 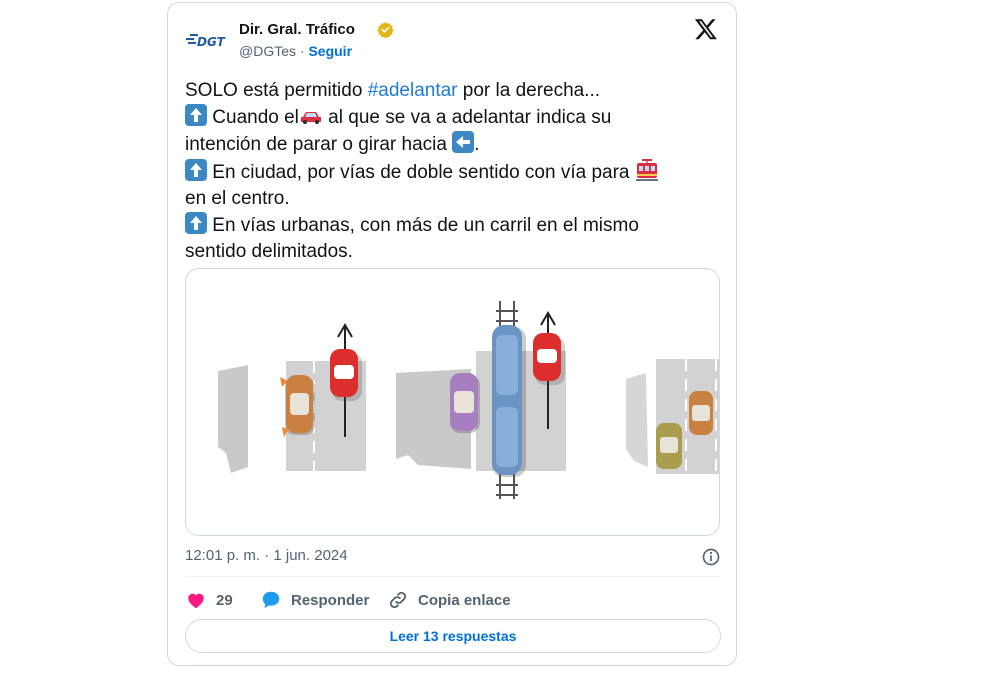 What do you see at coordinates (276, 90) in the screenshot?
I see `tweet-text-segment: SOLO está permitido` at bounding box center [276, 90].